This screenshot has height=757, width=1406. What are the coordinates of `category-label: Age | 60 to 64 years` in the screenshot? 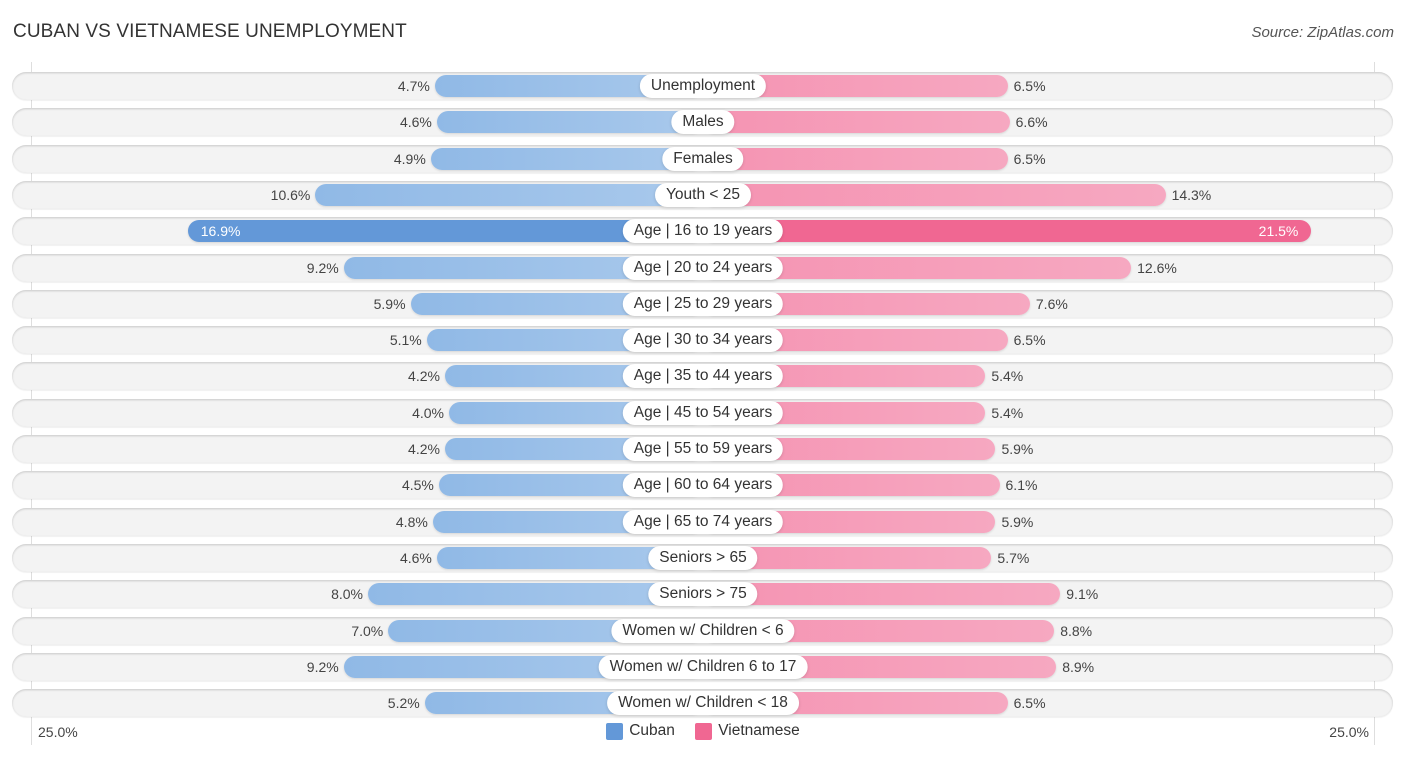 It's located at (703, 485).